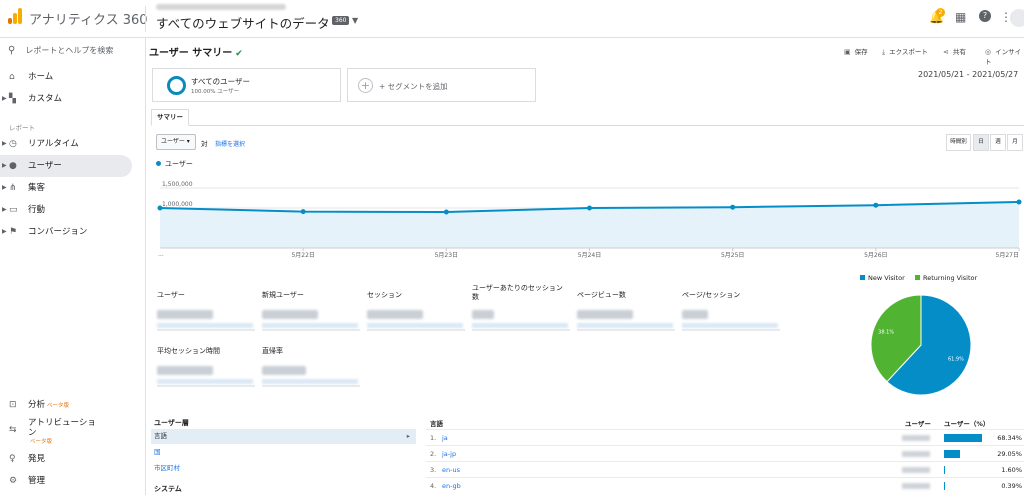 The height and width of the screenshot is (495, 1024). Describe the element at coordinates (416, 311) in the screenshot. I see `metric-card-sessions: セッション` at that location.